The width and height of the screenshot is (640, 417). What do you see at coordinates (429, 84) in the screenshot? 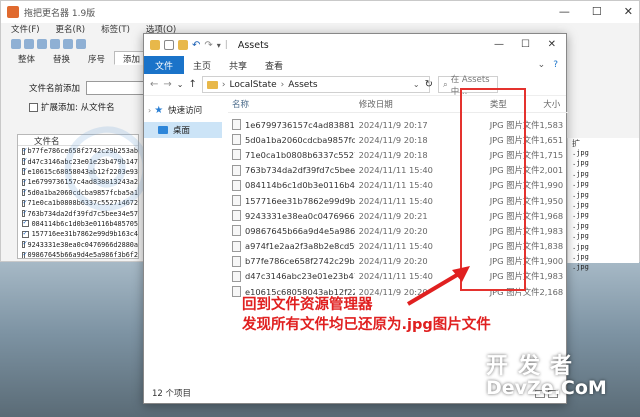
I see `refresh-icon: ↻` at bounding box center [429, 84].